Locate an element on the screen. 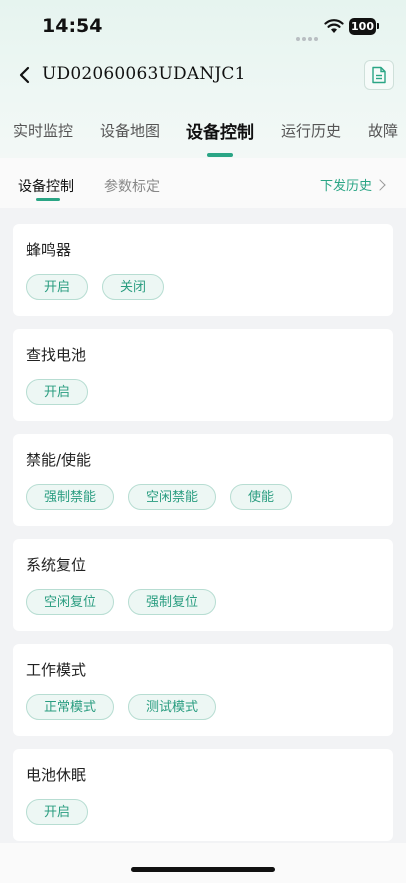 The image size is (406, 883). status-bar: 14:54 100 is located at coordinates (203, 27).